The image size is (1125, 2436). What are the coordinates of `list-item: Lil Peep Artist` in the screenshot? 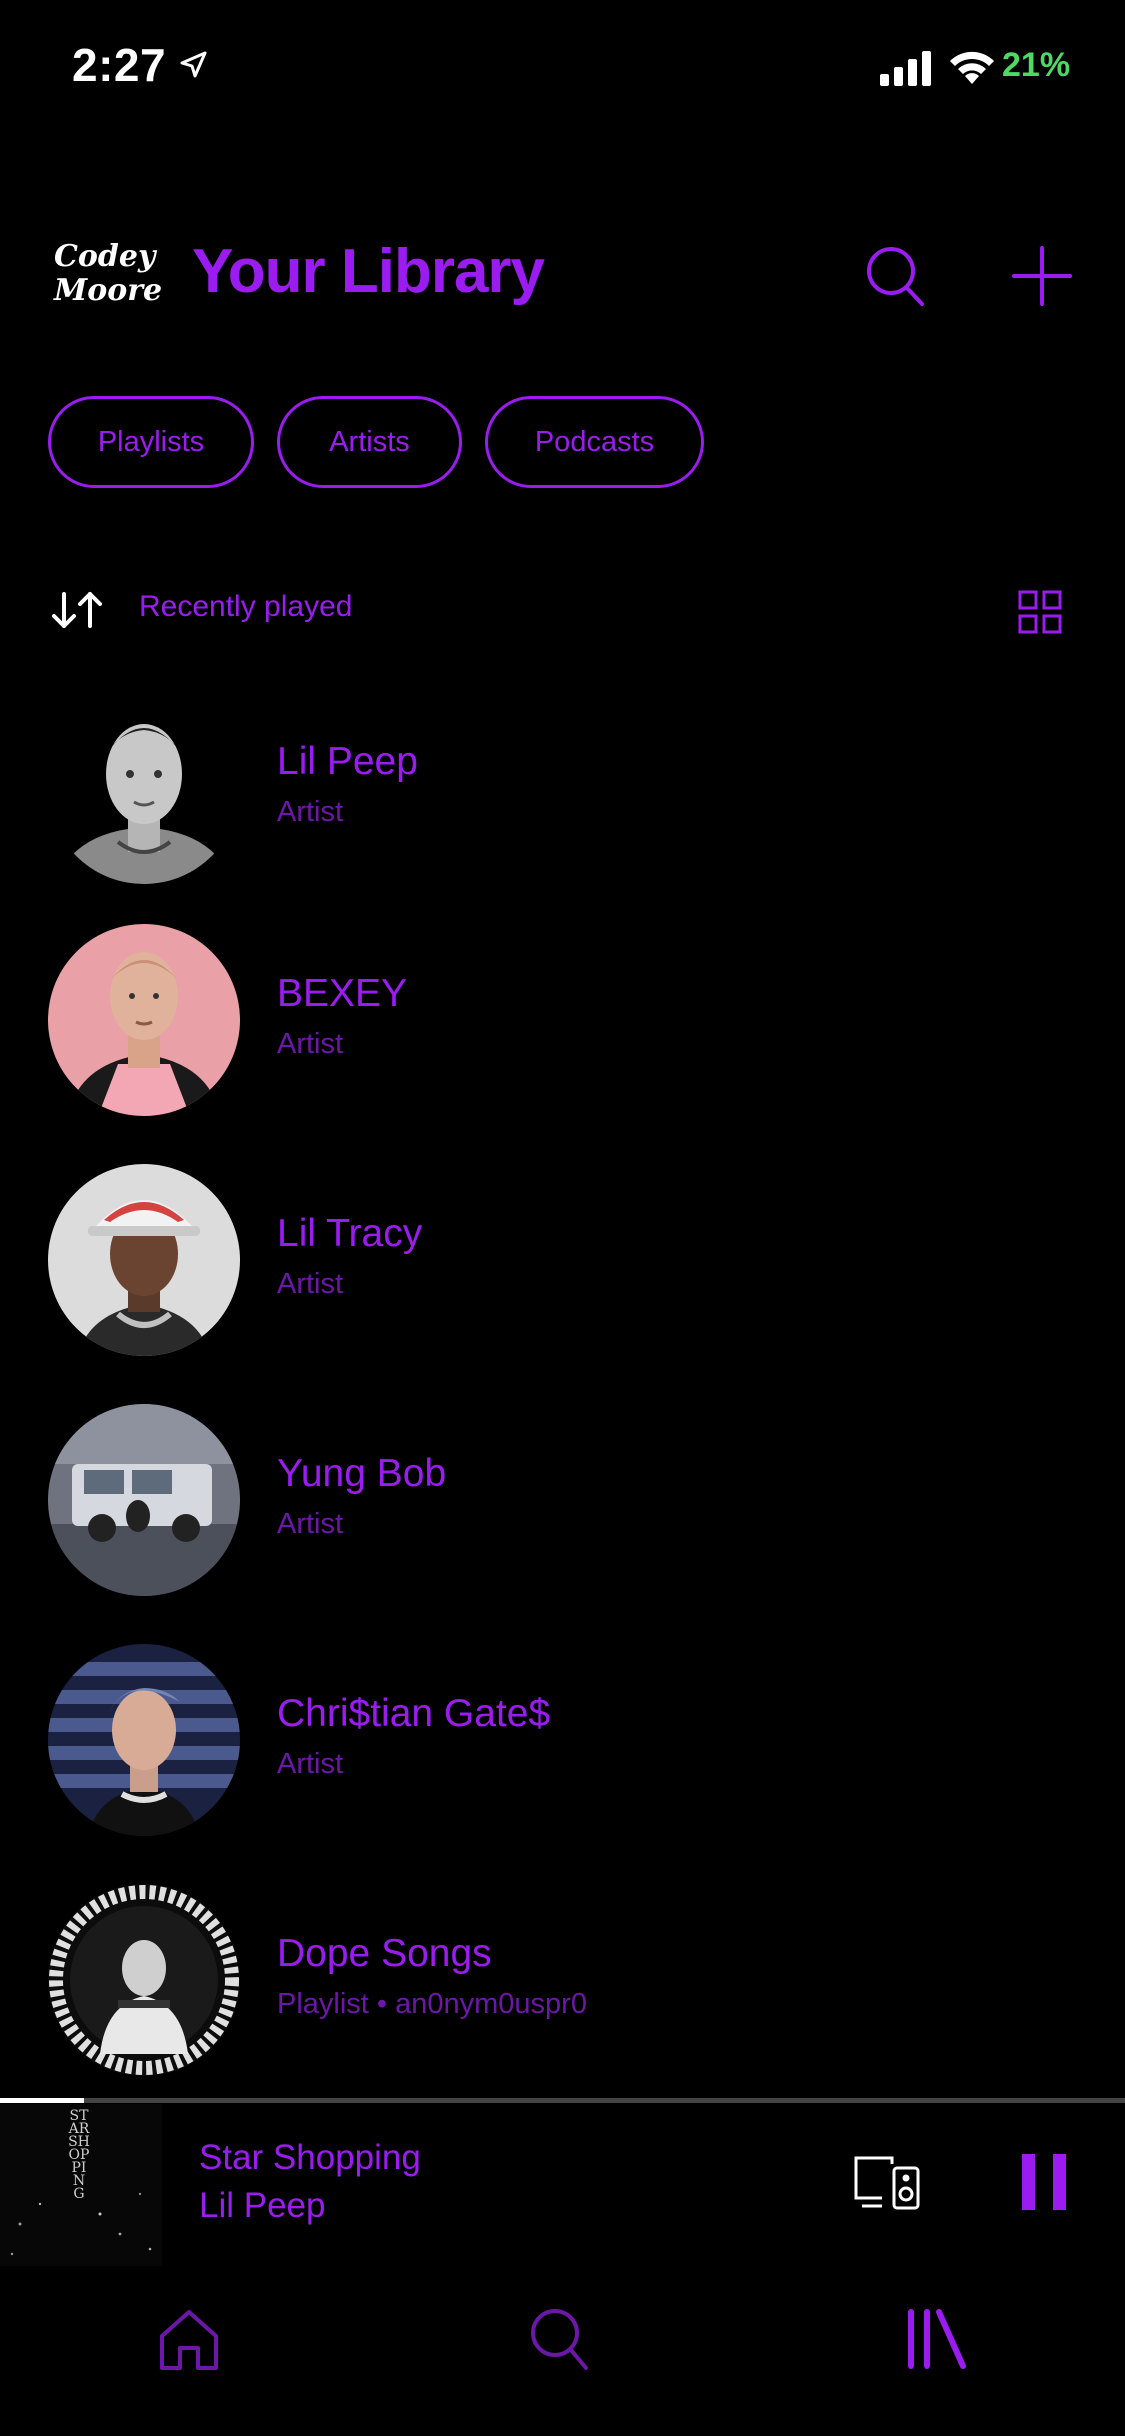 It's located at (562, 792).